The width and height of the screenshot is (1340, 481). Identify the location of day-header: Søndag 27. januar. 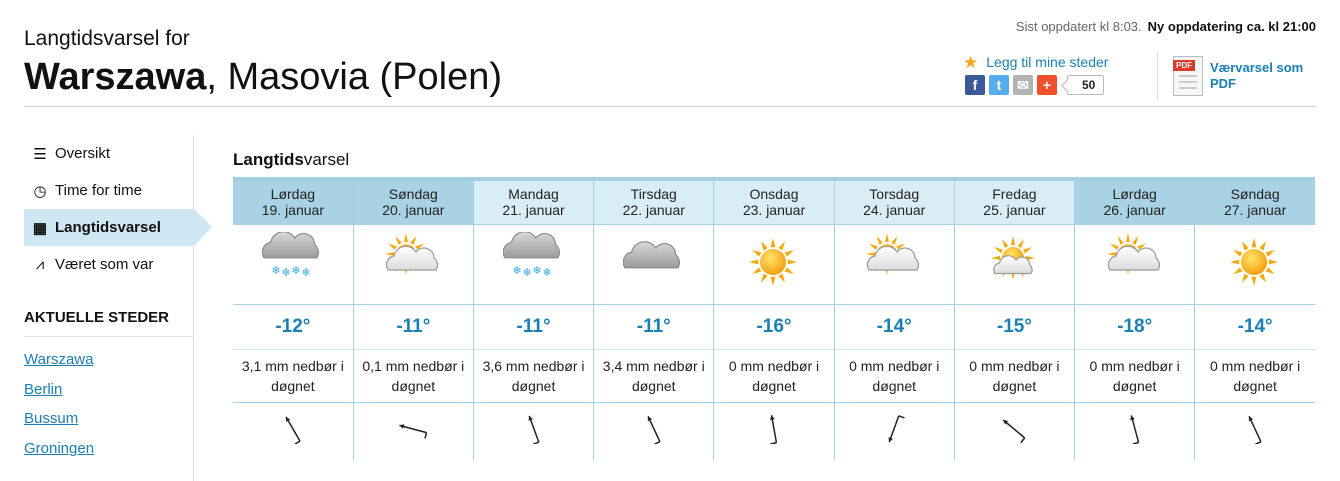
(1254, 202).